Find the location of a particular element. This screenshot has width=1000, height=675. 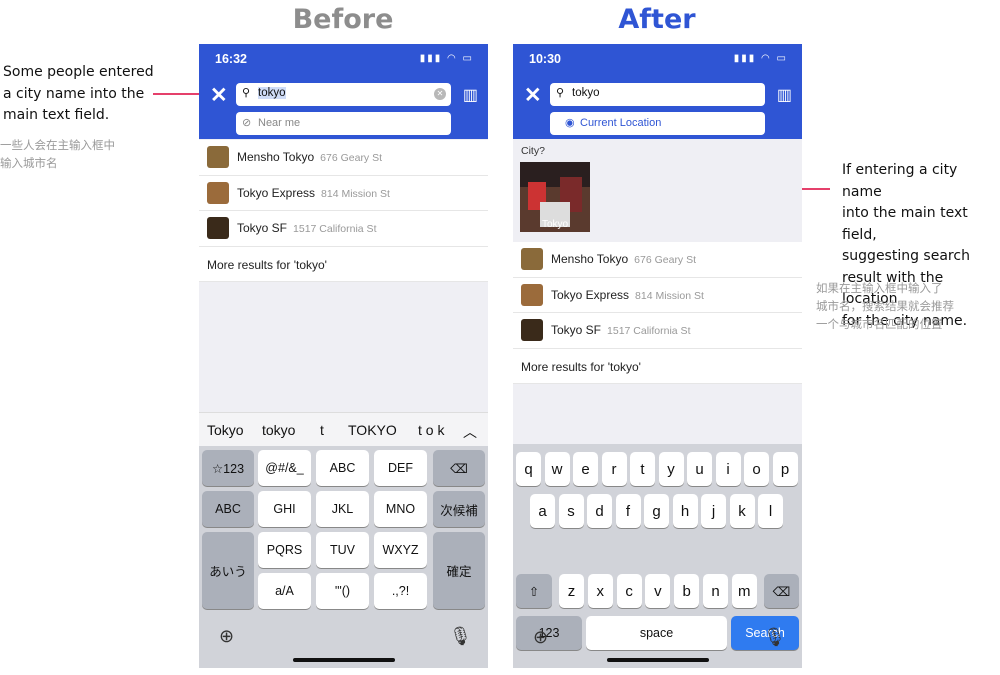

search-header: 16:32 ▮▮▮ ◠ ▭ ✕ ⚲ tokyo ✕ ▥ ⊘ Near me is located at coordinates (343, 91).